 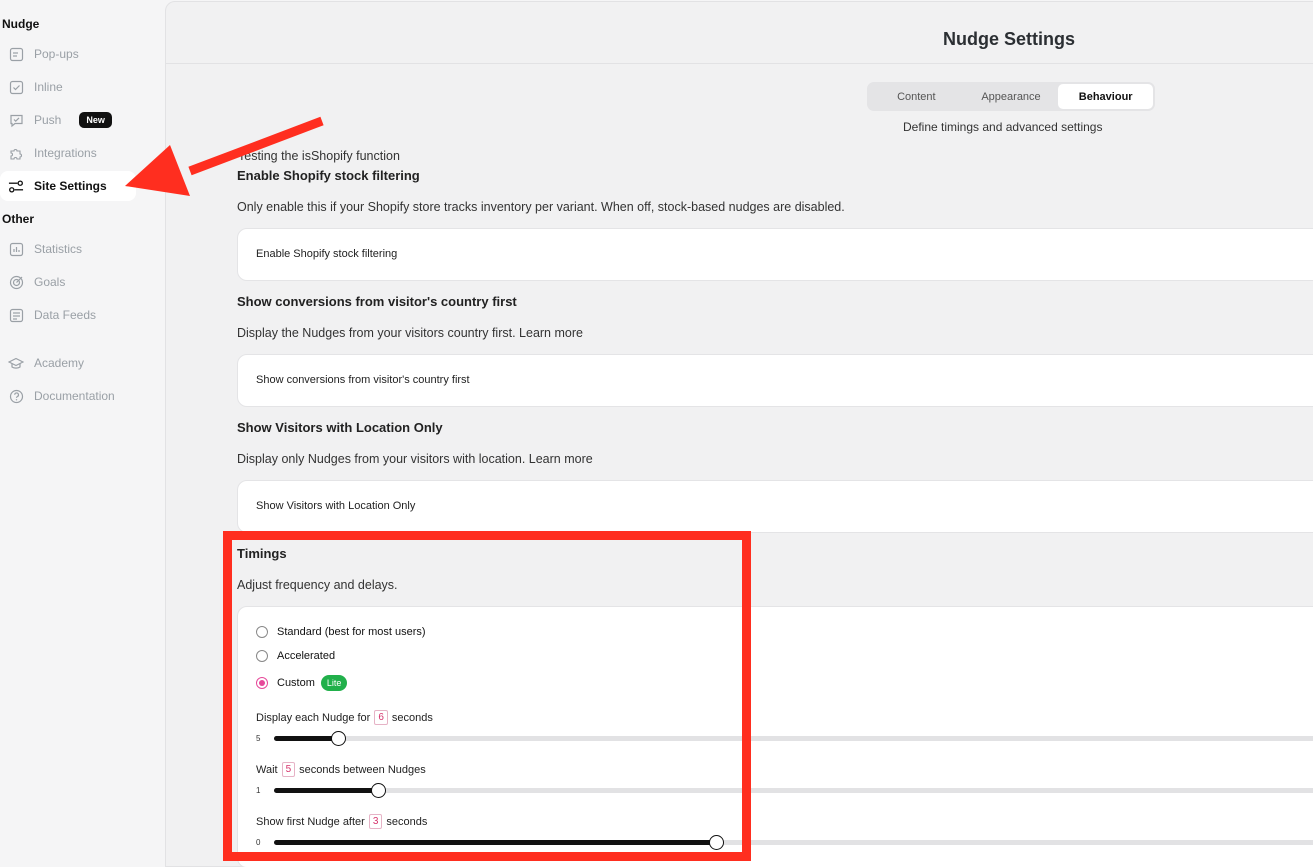 I want to click on sidebar-item-label: Push, so click(x=48, y=120).